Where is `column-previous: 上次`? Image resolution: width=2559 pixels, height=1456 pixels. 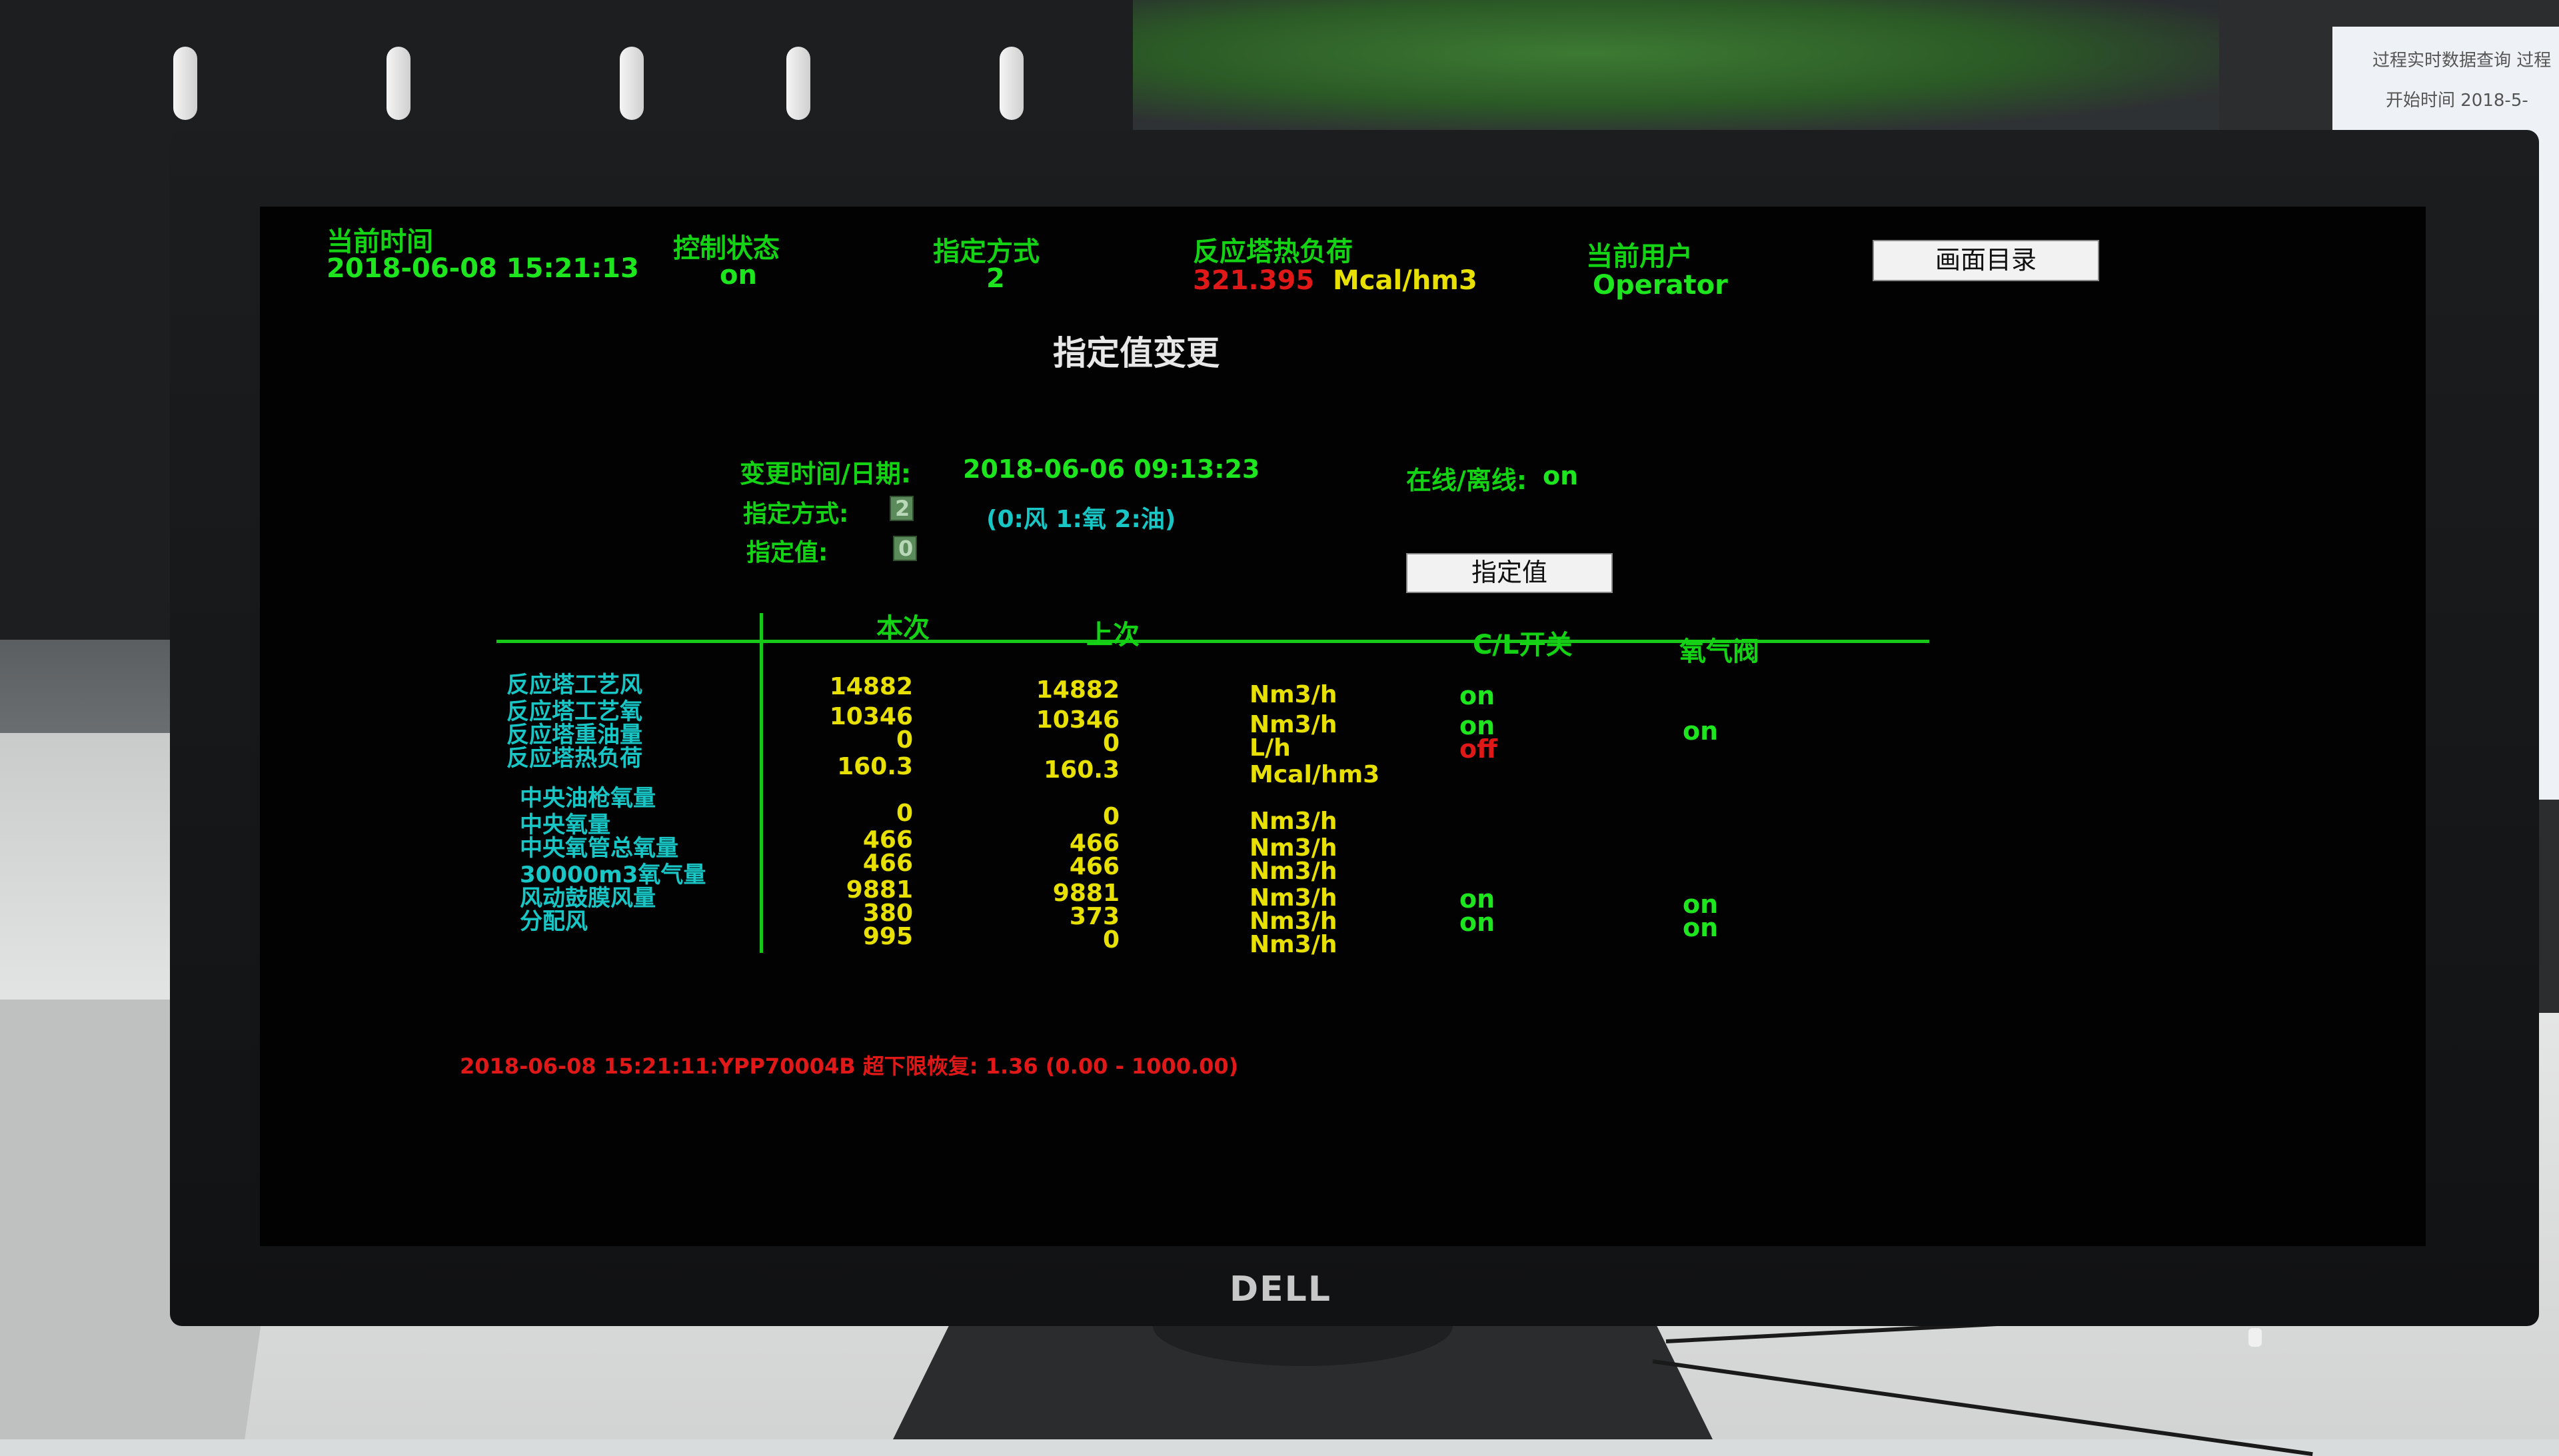 column-previous: 上次 is located at coordinates (1113, 635).